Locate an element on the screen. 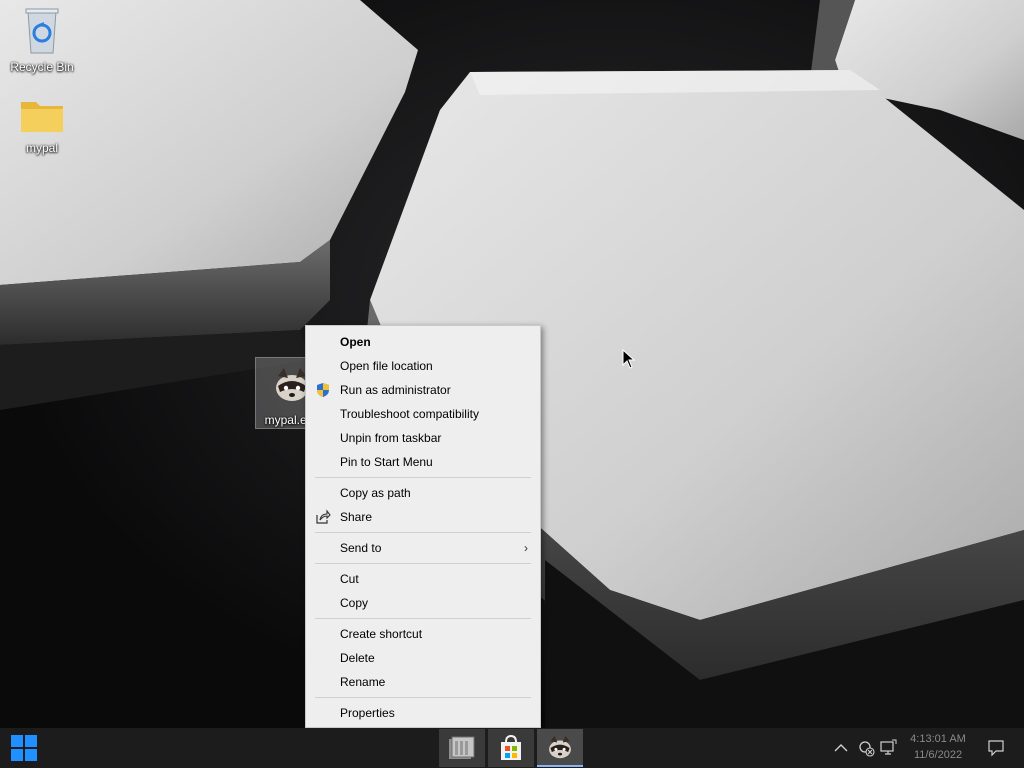  desktop-icon-recycle-bin: Recycle Bin is located at coordinates (42, 39).